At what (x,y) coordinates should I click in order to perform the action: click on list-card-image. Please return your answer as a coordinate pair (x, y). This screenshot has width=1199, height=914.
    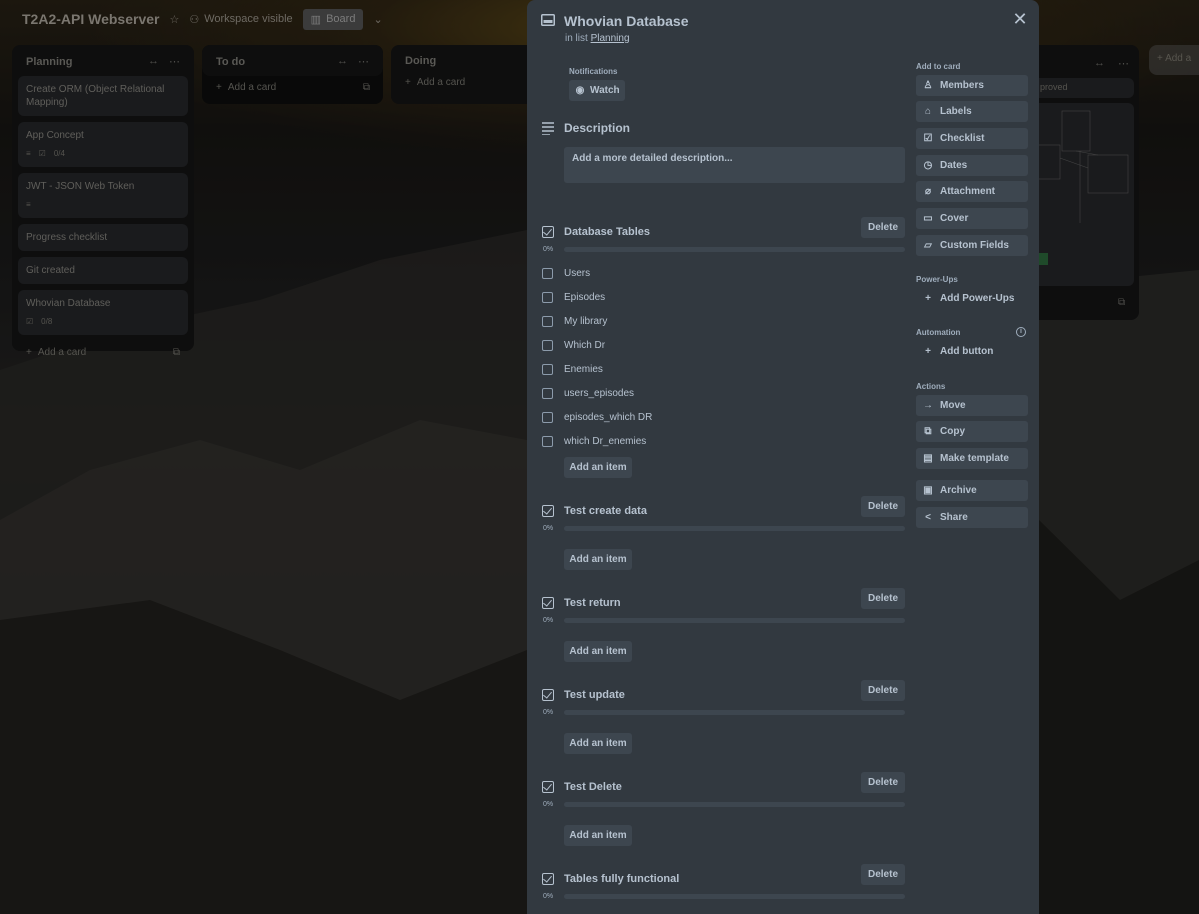
    Looking at the image, I should click on (1085, 194).